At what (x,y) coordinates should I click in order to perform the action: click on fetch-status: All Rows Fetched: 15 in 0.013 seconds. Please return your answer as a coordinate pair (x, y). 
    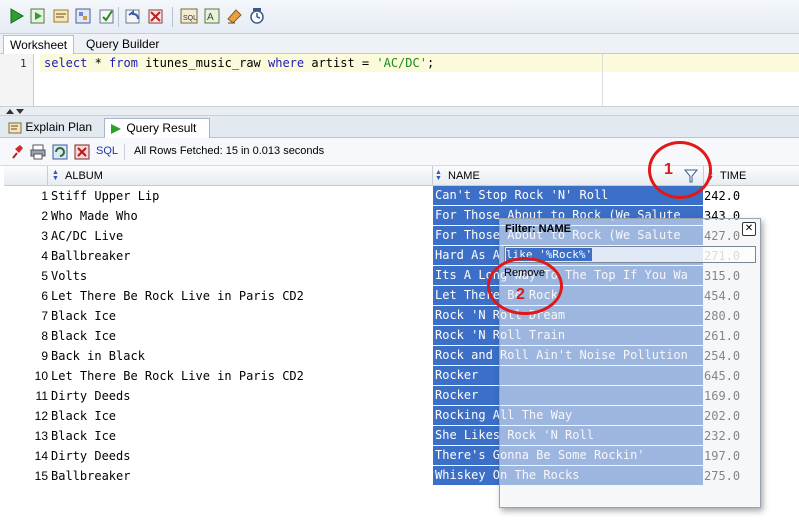
    Looking at the image, I should click on (229, 151).